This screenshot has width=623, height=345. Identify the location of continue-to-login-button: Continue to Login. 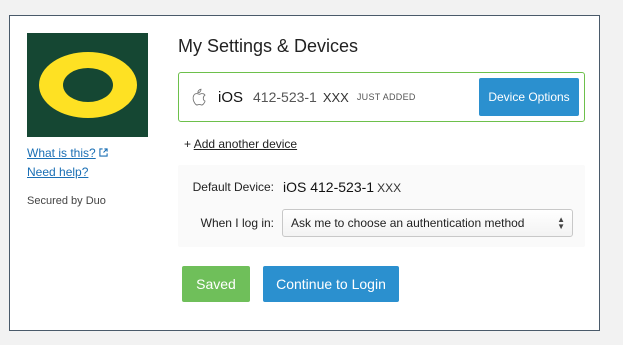
(331, 284).